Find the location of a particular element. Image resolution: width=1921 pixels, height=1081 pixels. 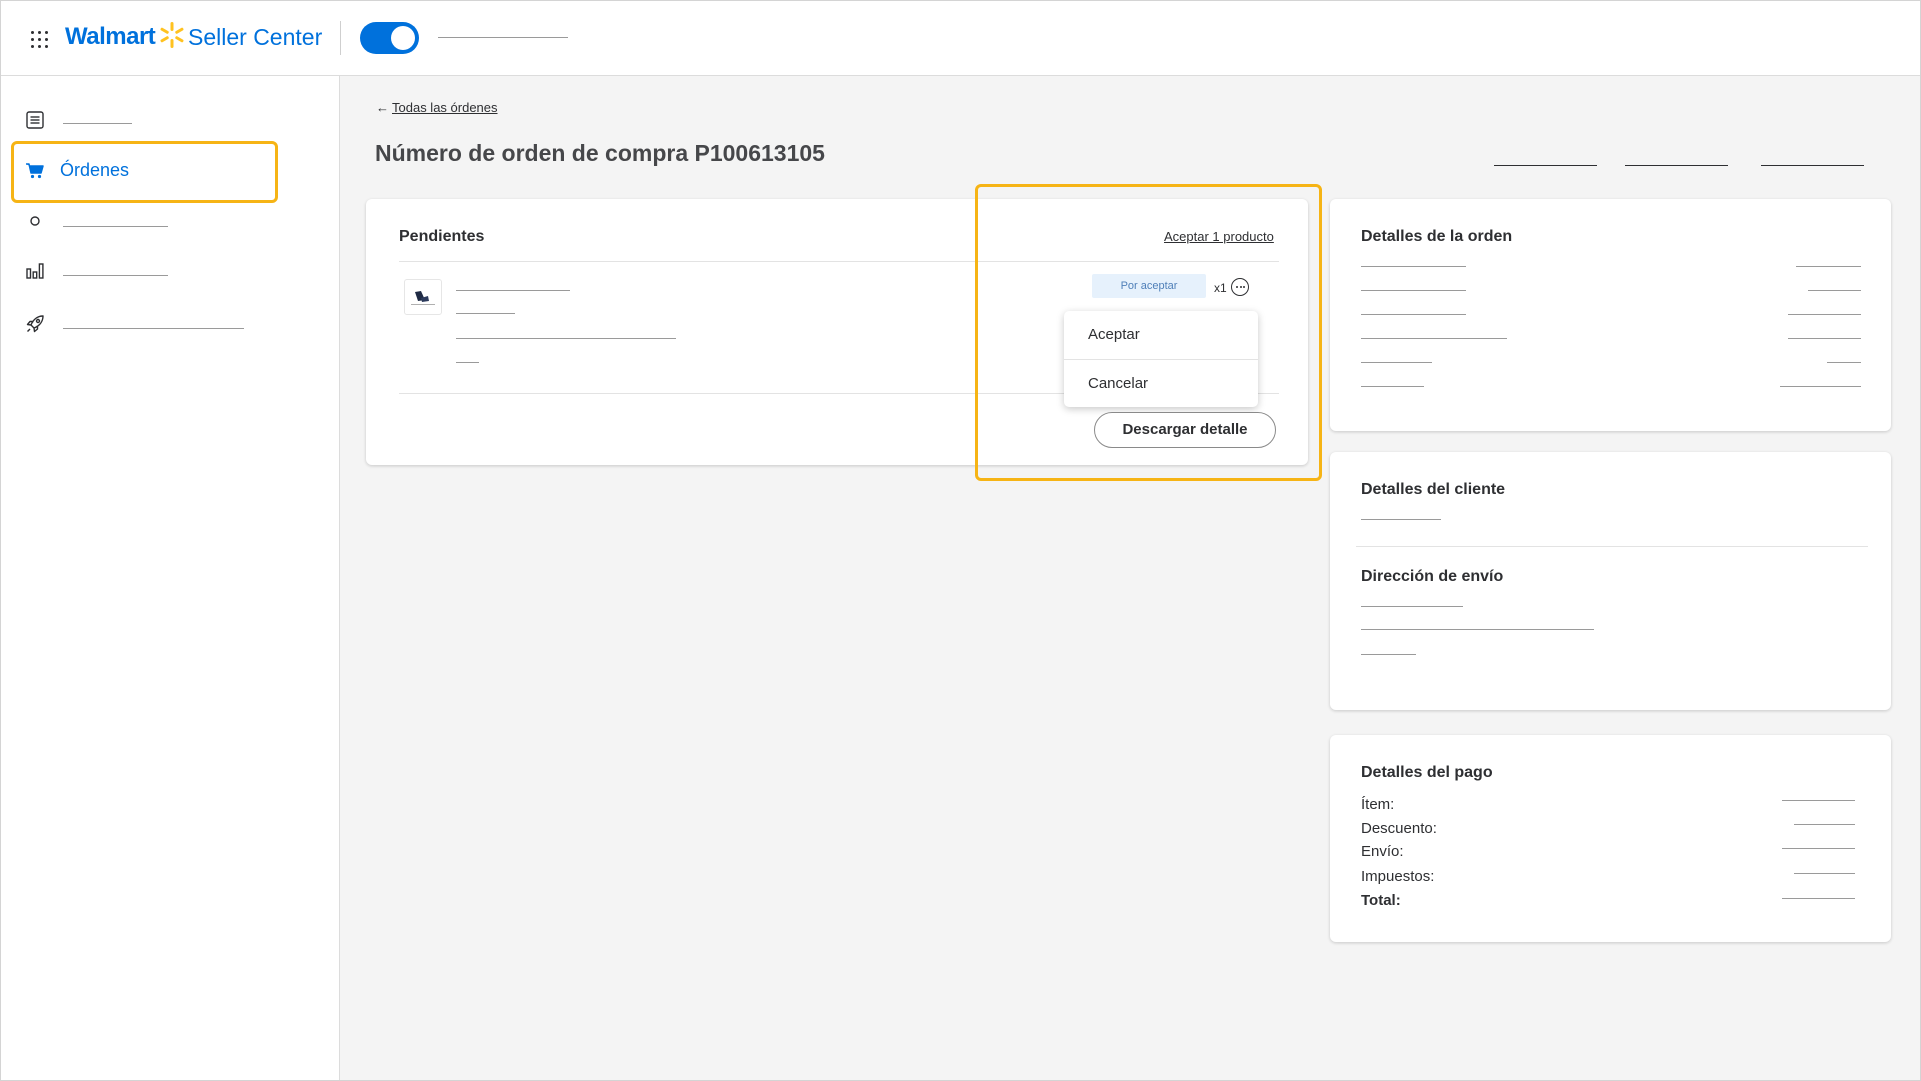

circle-icon is located at coordinates (35, 221).